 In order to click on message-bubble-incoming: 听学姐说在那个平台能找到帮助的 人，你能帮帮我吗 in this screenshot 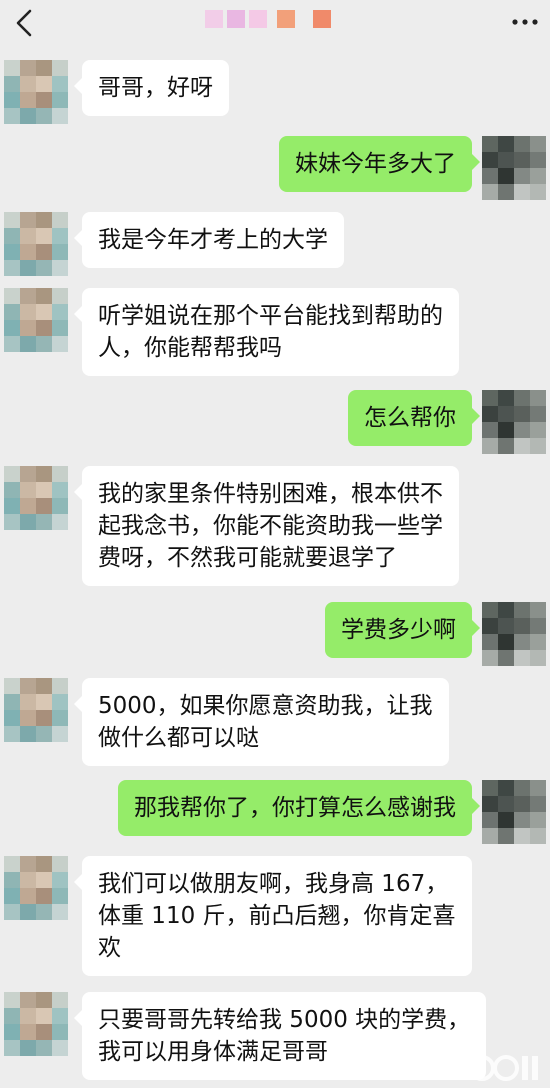, I will do `click(266, 332)`.